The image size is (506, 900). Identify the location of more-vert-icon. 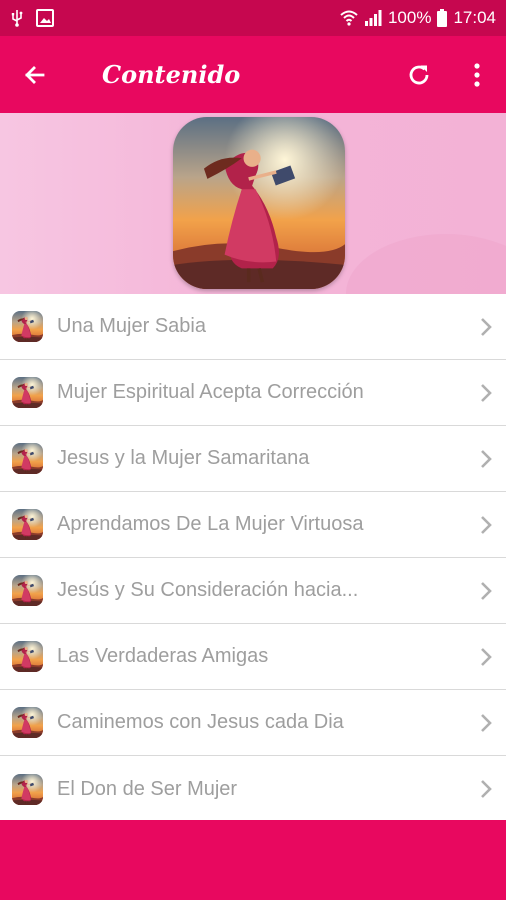
(477, 74).